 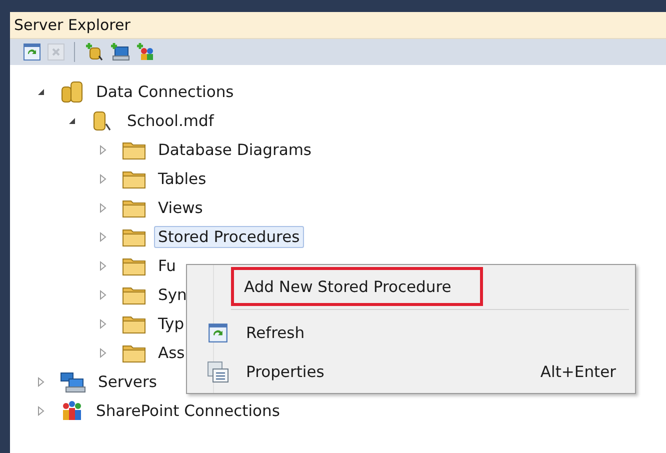 What do you see at coordinates (32, 52) in the screenshot?
I see `refresh-button` at bounding box center [32, 52].